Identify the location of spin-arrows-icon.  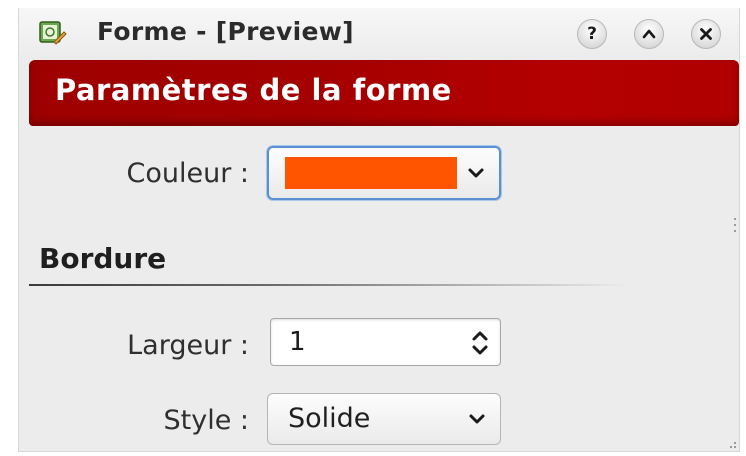
(480, 343).